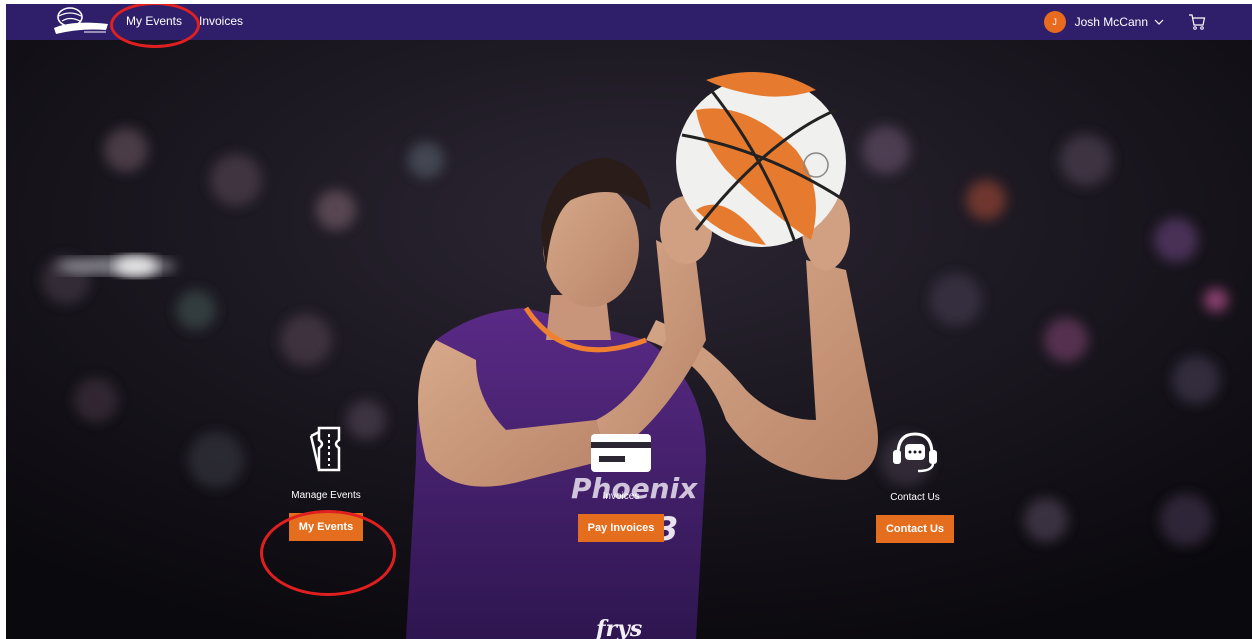 This screenshot has width=1252, height=639. What do you see at coordinates (621, 487) in the screenshot?
I see `tile-invoices: Invoices Pay Invoices` at bounding box center [621, 487].